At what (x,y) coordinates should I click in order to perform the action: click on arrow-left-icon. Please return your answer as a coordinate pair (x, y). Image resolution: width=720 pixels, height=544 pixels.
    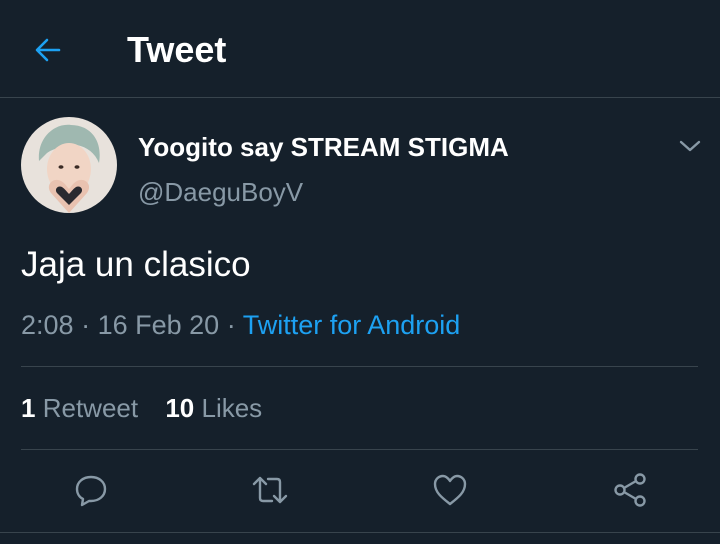
    Looking at the image, I should click on (48, 50).